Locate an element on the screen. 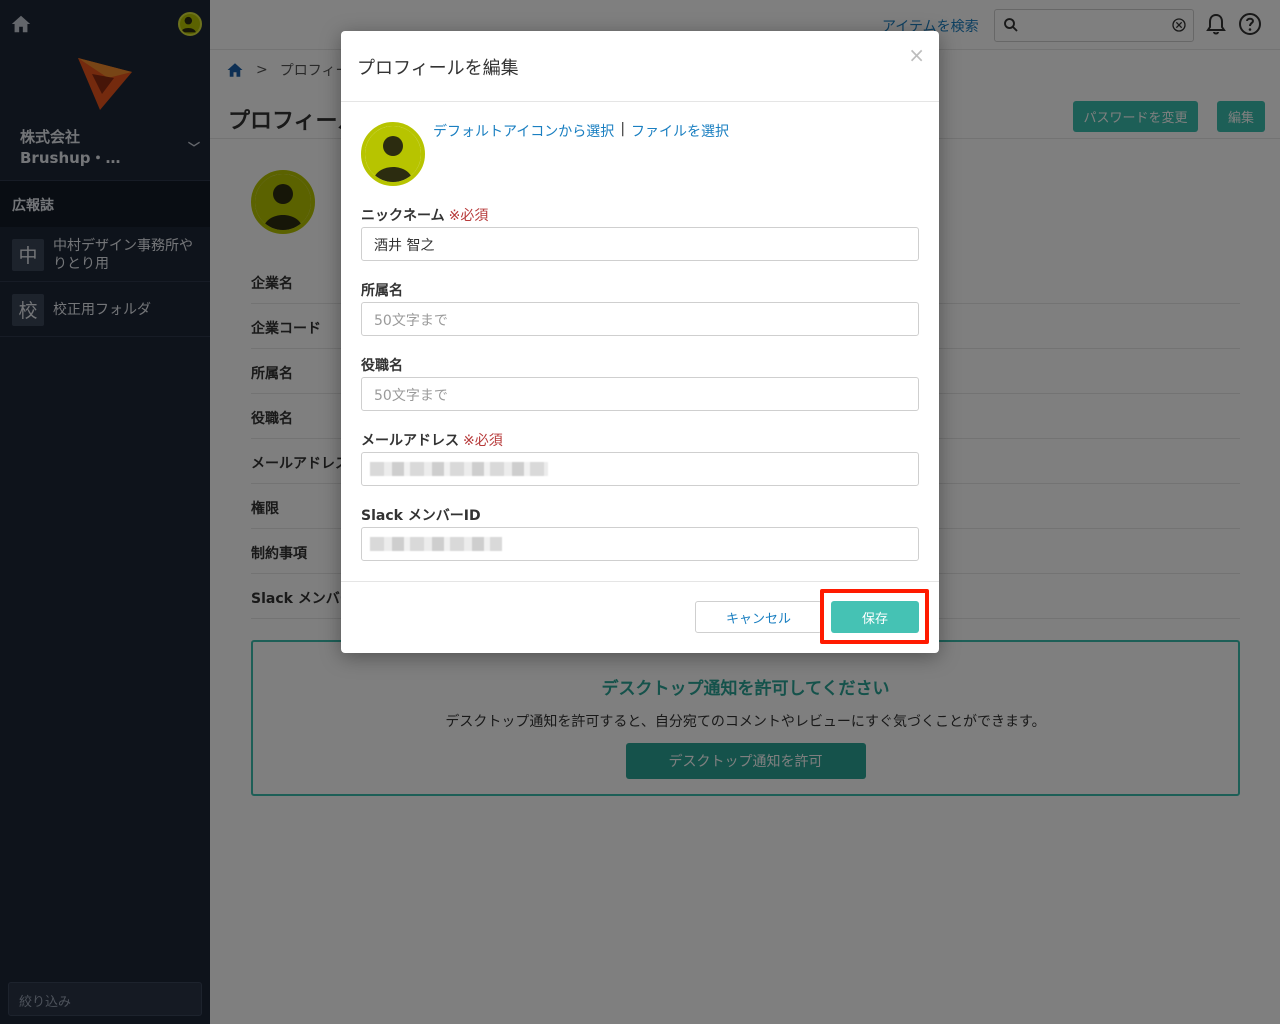 The width and height of the screenshot is (1280, 1024). department-placeholder: 50文字まで is located at coordinates (411, 321).